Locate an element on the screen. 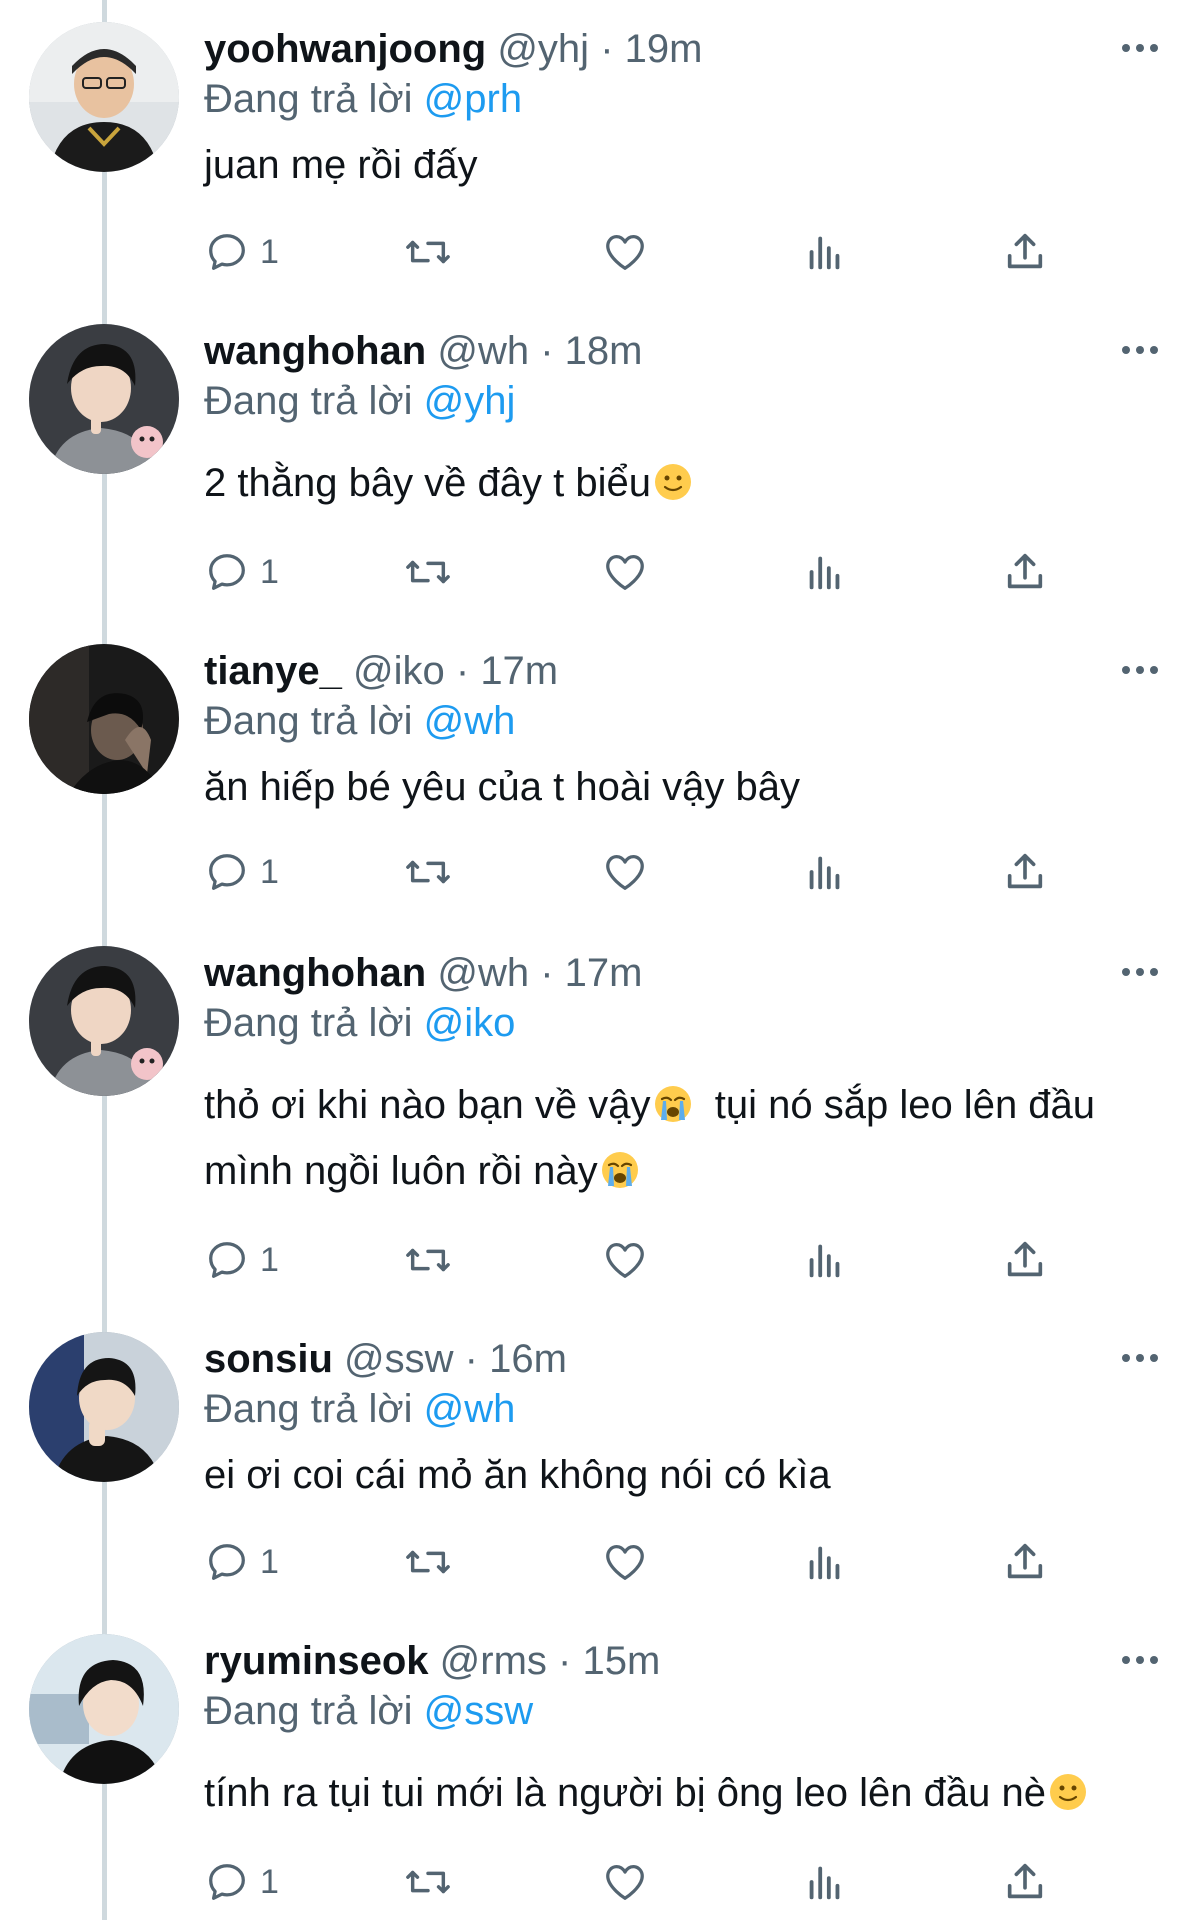 The width and height of the screenshot is (1203, 1920). timestamp: 15m is located at coordinates (621, 1661).